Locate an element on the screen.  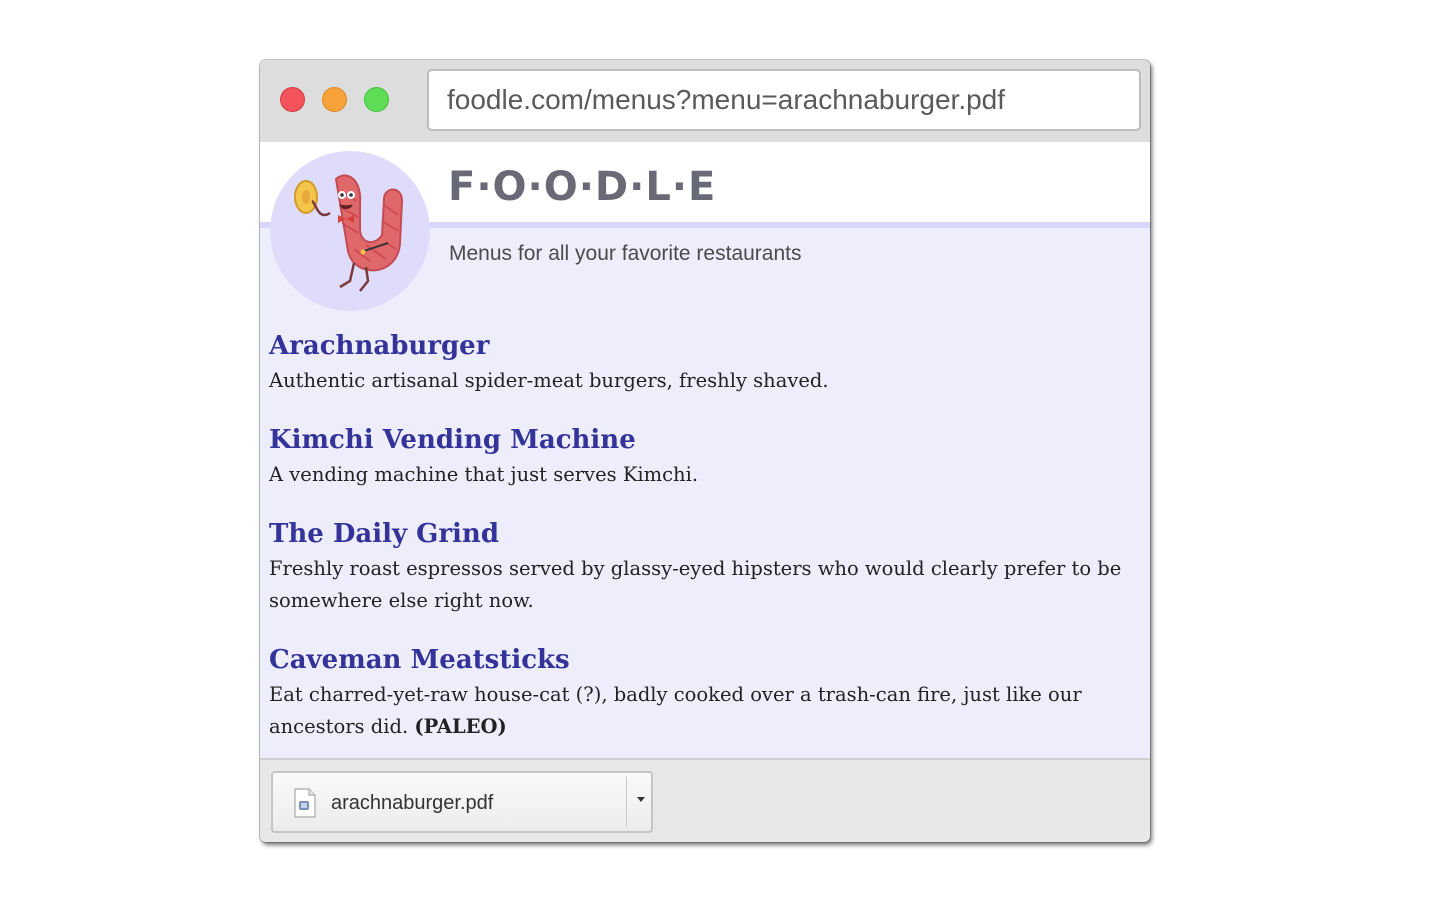
pdf-file-icon is located at coordinates (305, 803).